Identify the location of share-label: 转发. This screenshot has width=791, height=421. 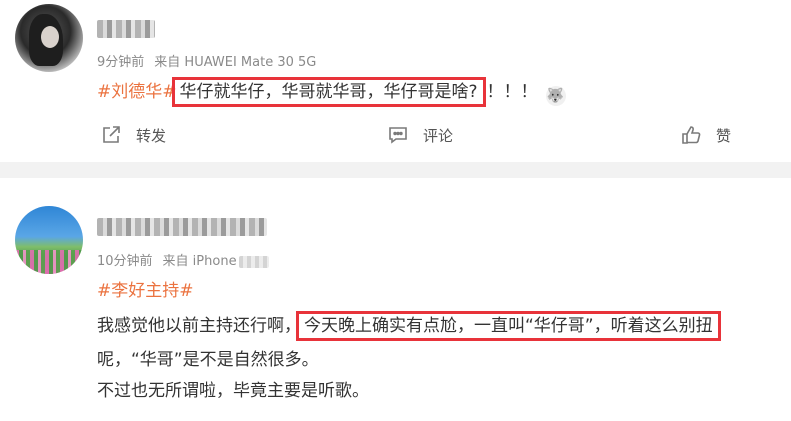
(151, 135).